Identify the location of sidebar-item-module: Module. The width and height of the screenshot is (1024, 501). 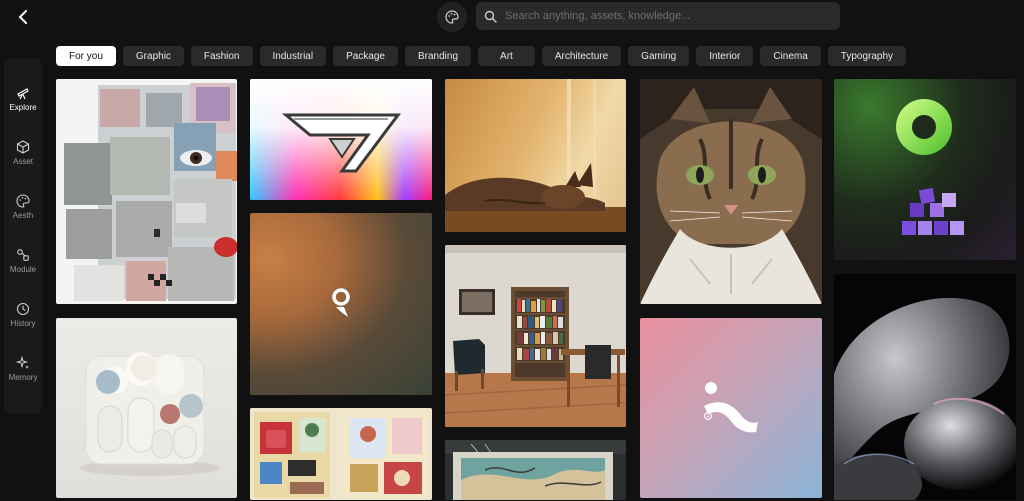
(23, 268).